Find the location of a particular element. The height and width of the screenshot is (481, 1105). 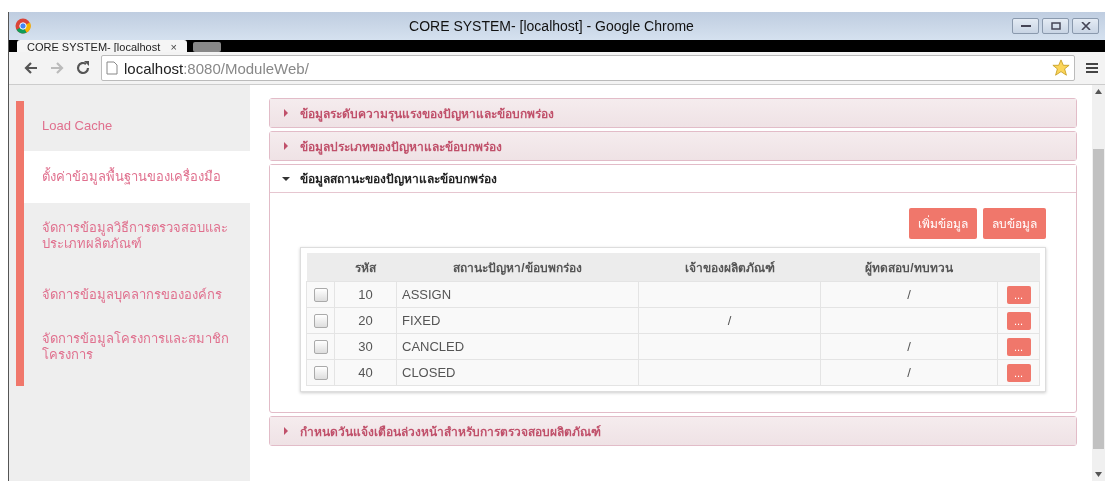

tab-close: × is located at coordinates (173, 46).